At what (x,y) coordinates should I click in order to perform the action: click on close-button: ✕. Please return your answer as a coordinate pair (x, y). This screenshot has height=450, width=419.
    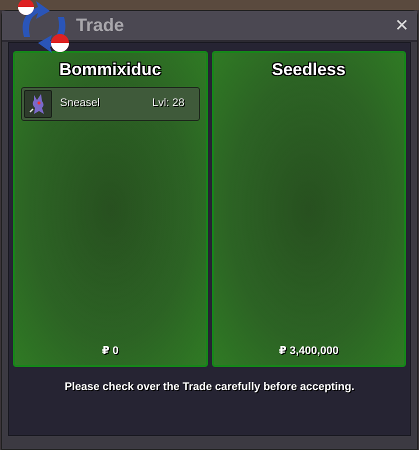
    Looking at the image, I should click on (401, 25).